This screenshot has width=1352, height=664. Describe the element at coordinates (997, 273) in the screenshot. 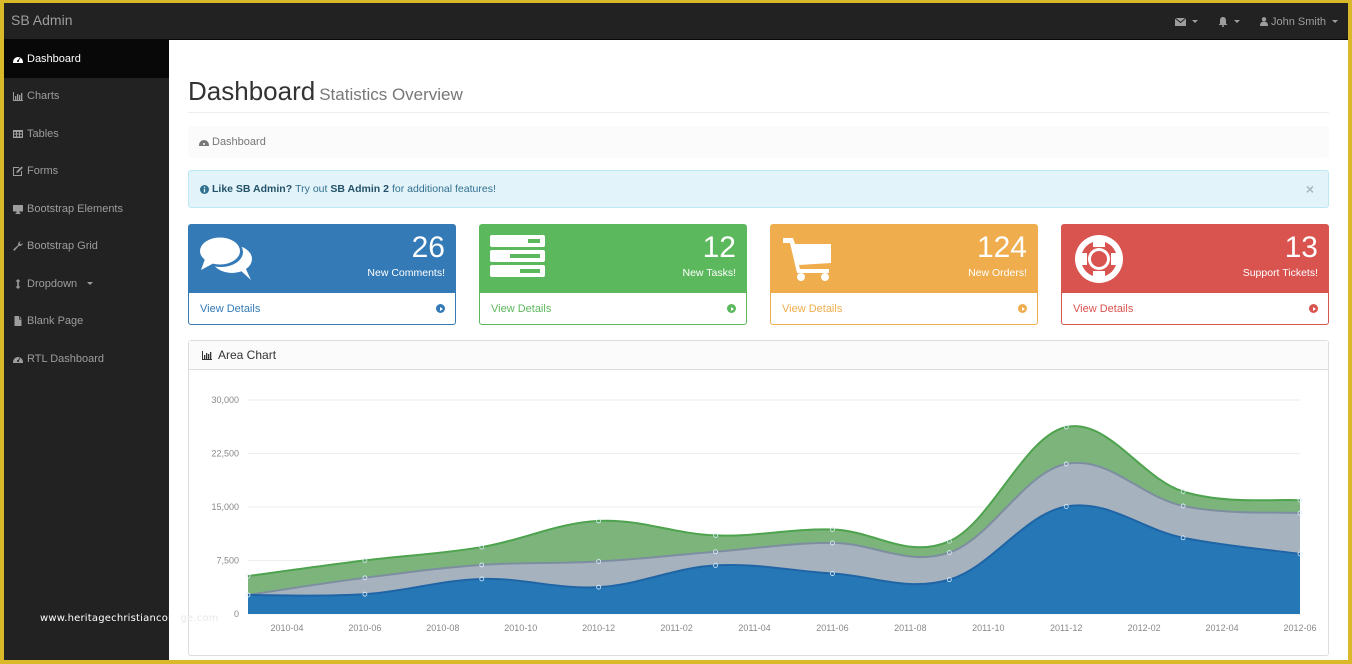

I see `orders-label: New Orders!` at that location.